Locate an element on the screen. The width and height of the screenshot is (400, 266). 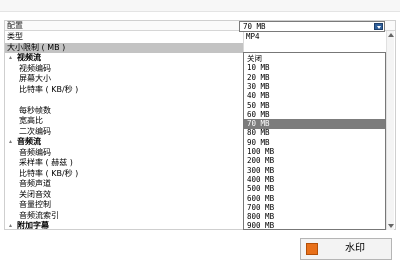
setting-row: 二次编码 is located at coordinates (124, 132).